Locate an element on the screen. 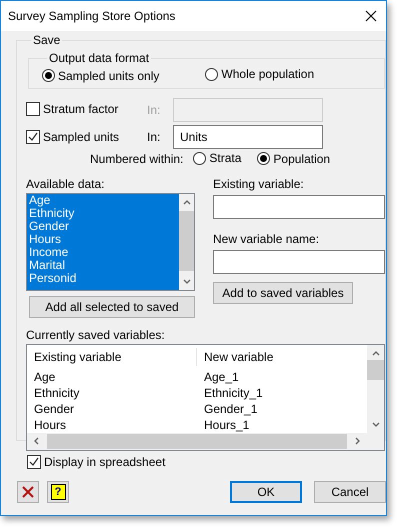  table-cell-text: Hours_1 is located at coordinates (226, 425).